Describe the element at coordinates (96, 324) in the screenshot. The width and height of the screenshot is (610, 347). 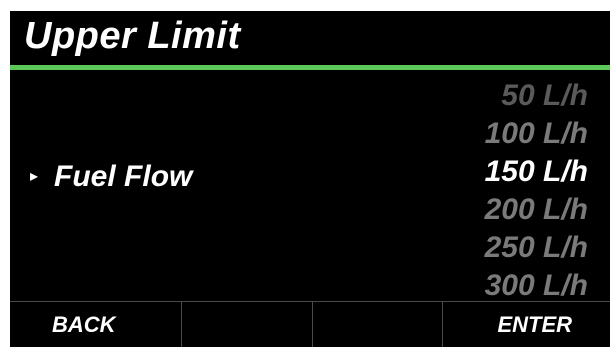
I see `back-button: BACK` at that location.